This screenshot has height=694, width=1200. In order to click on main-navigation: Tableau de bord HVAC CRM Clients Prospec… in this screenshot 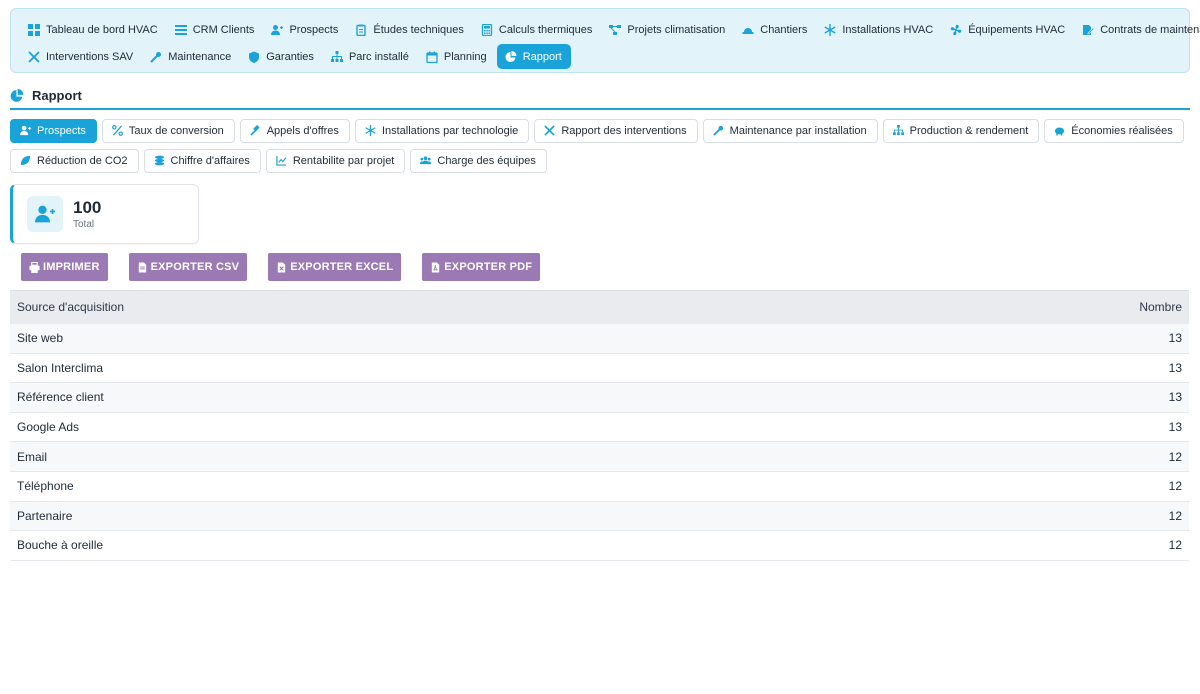, I will do `click(605, 40)`.